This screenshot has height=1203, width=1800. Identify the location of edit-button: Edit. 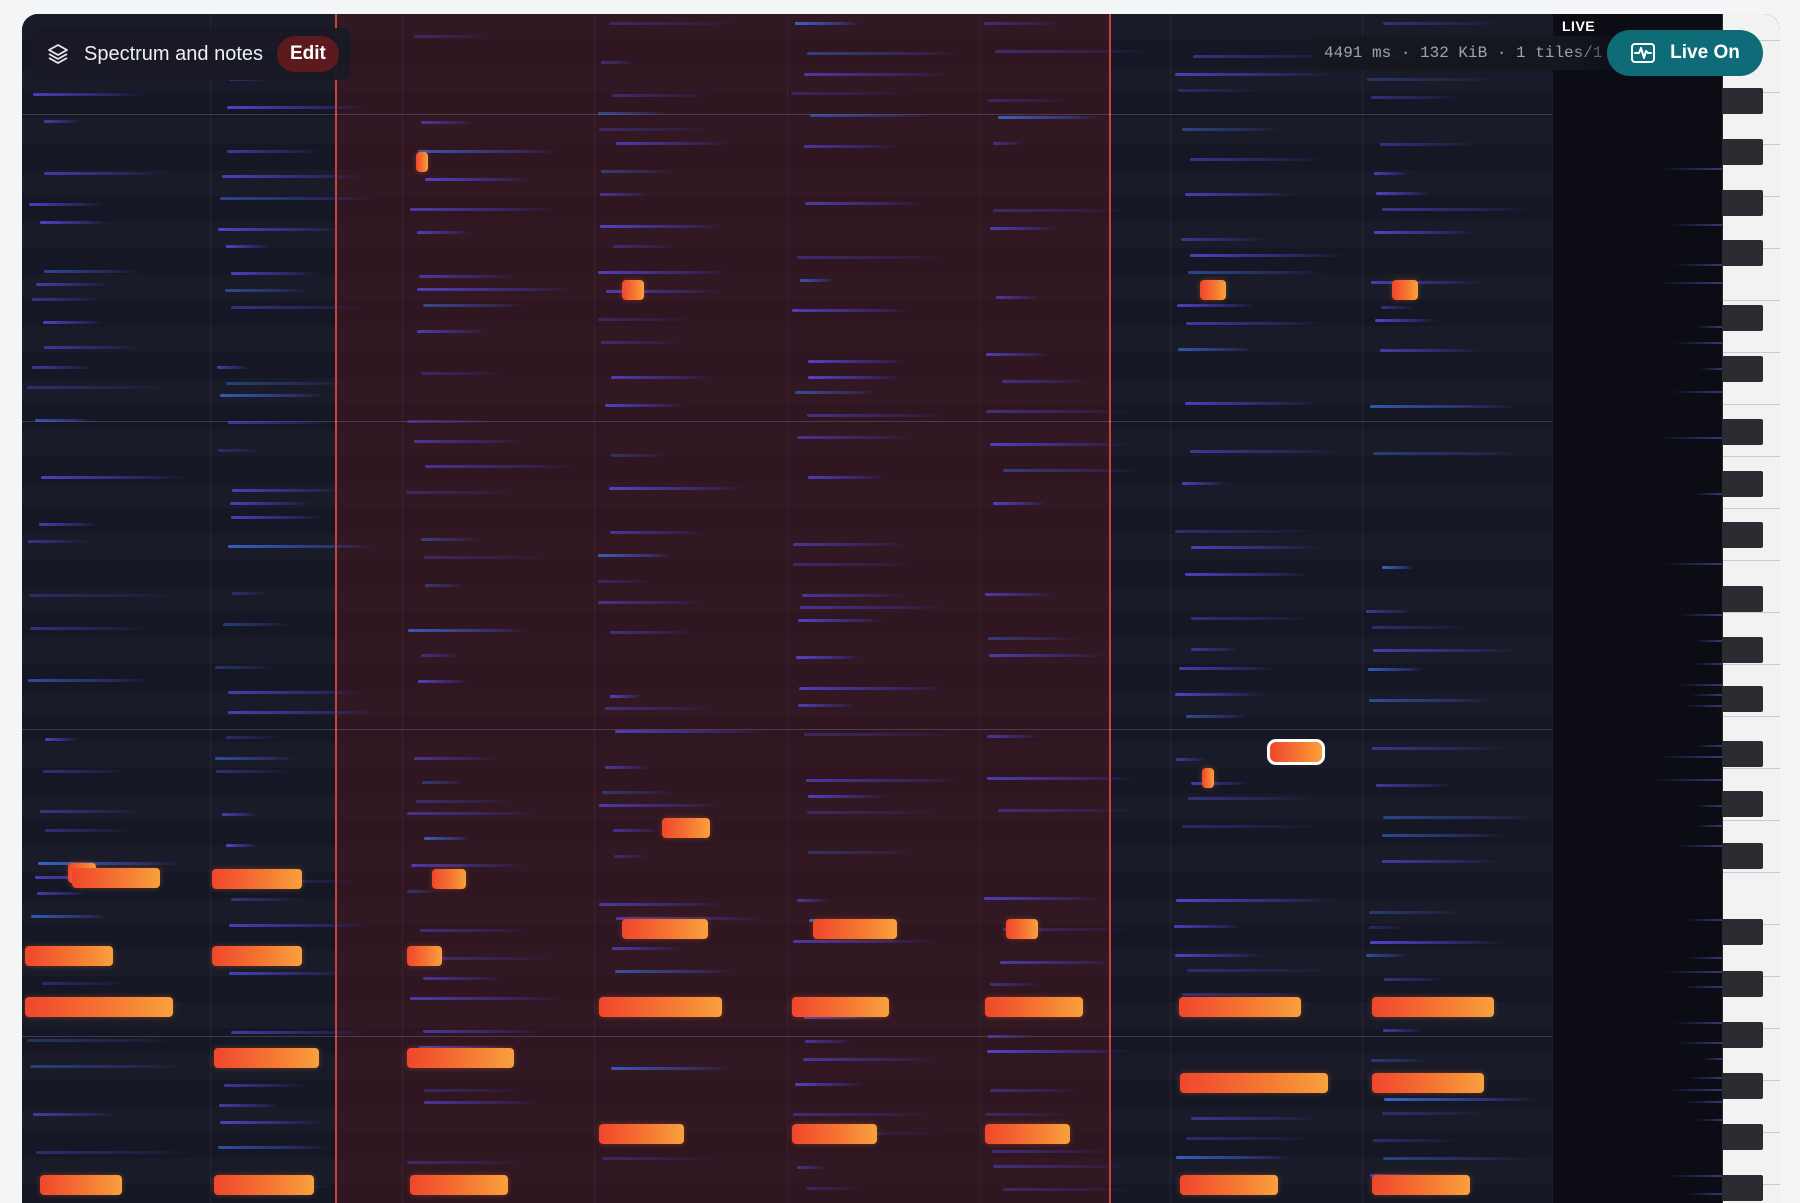
(308, 54).